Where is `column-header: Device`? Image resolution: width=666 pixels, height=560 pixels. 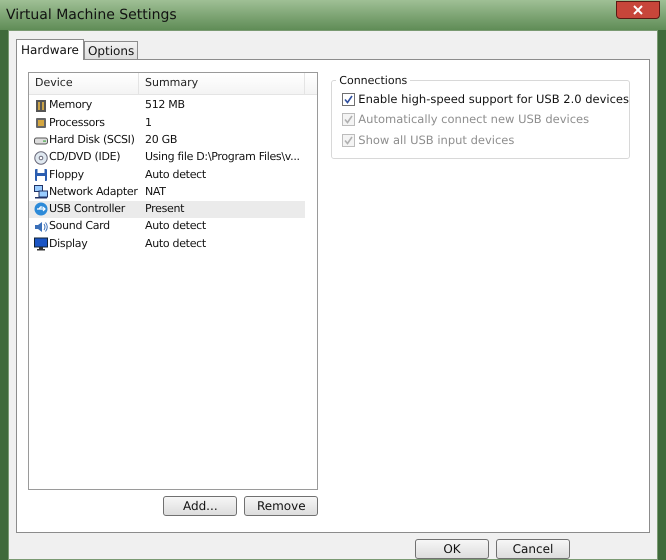 column-header: Device is located at coordinates (84, 83).